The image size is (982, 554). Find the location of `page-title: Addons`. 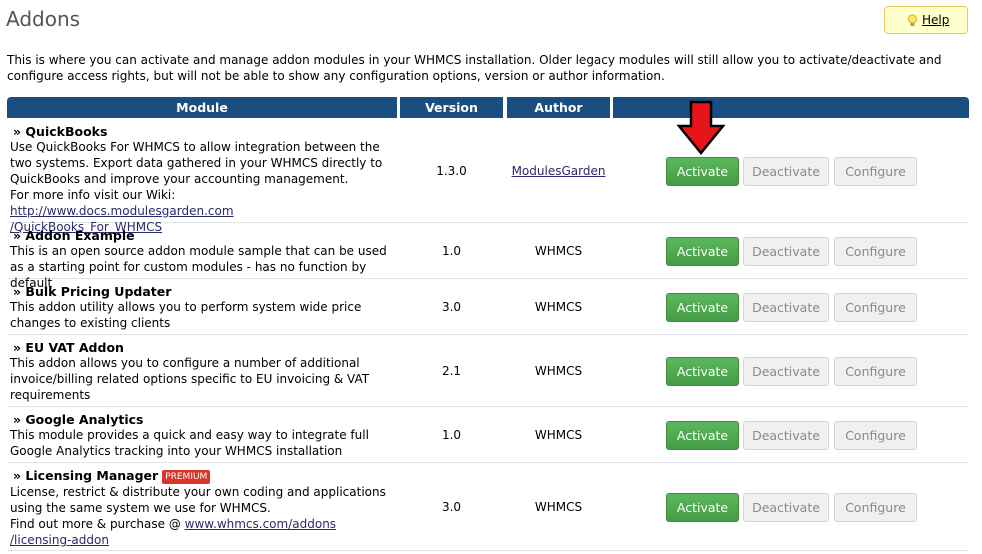

page-title: Addons is located at coordinates (43, 19).